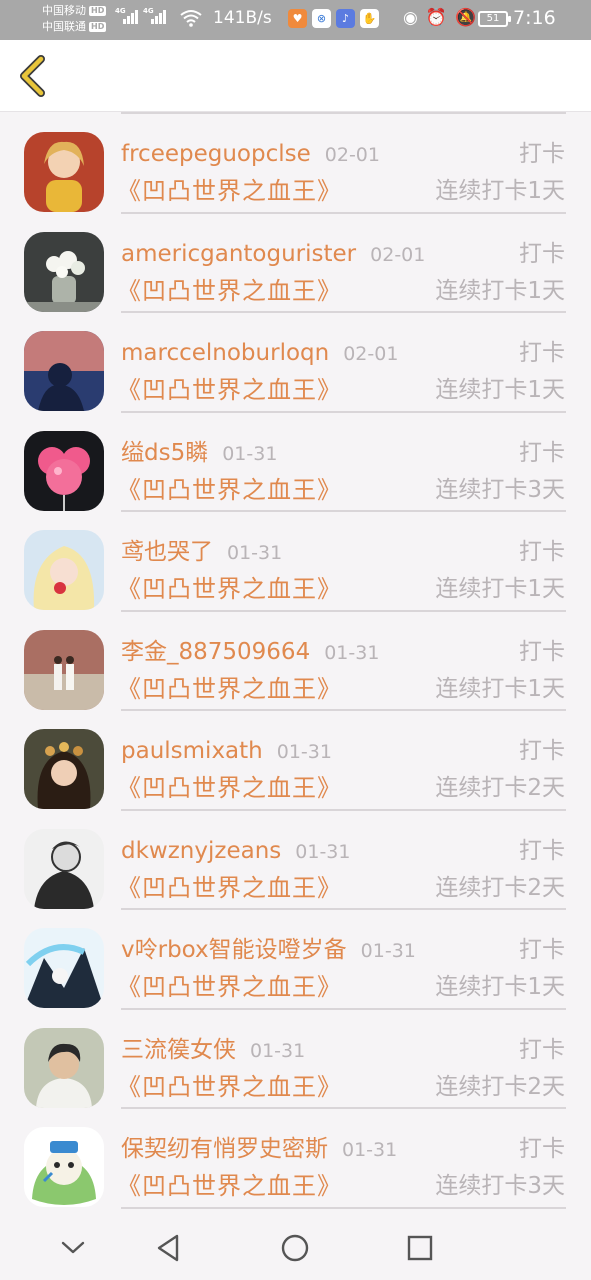 Image resolution: width=591 pixels, height=1280 pixels. What do you see at coordinates (216, 154) in the screenshot?
I see `user-name-text: frceepeguopclse` at bounding box center [216, 154].